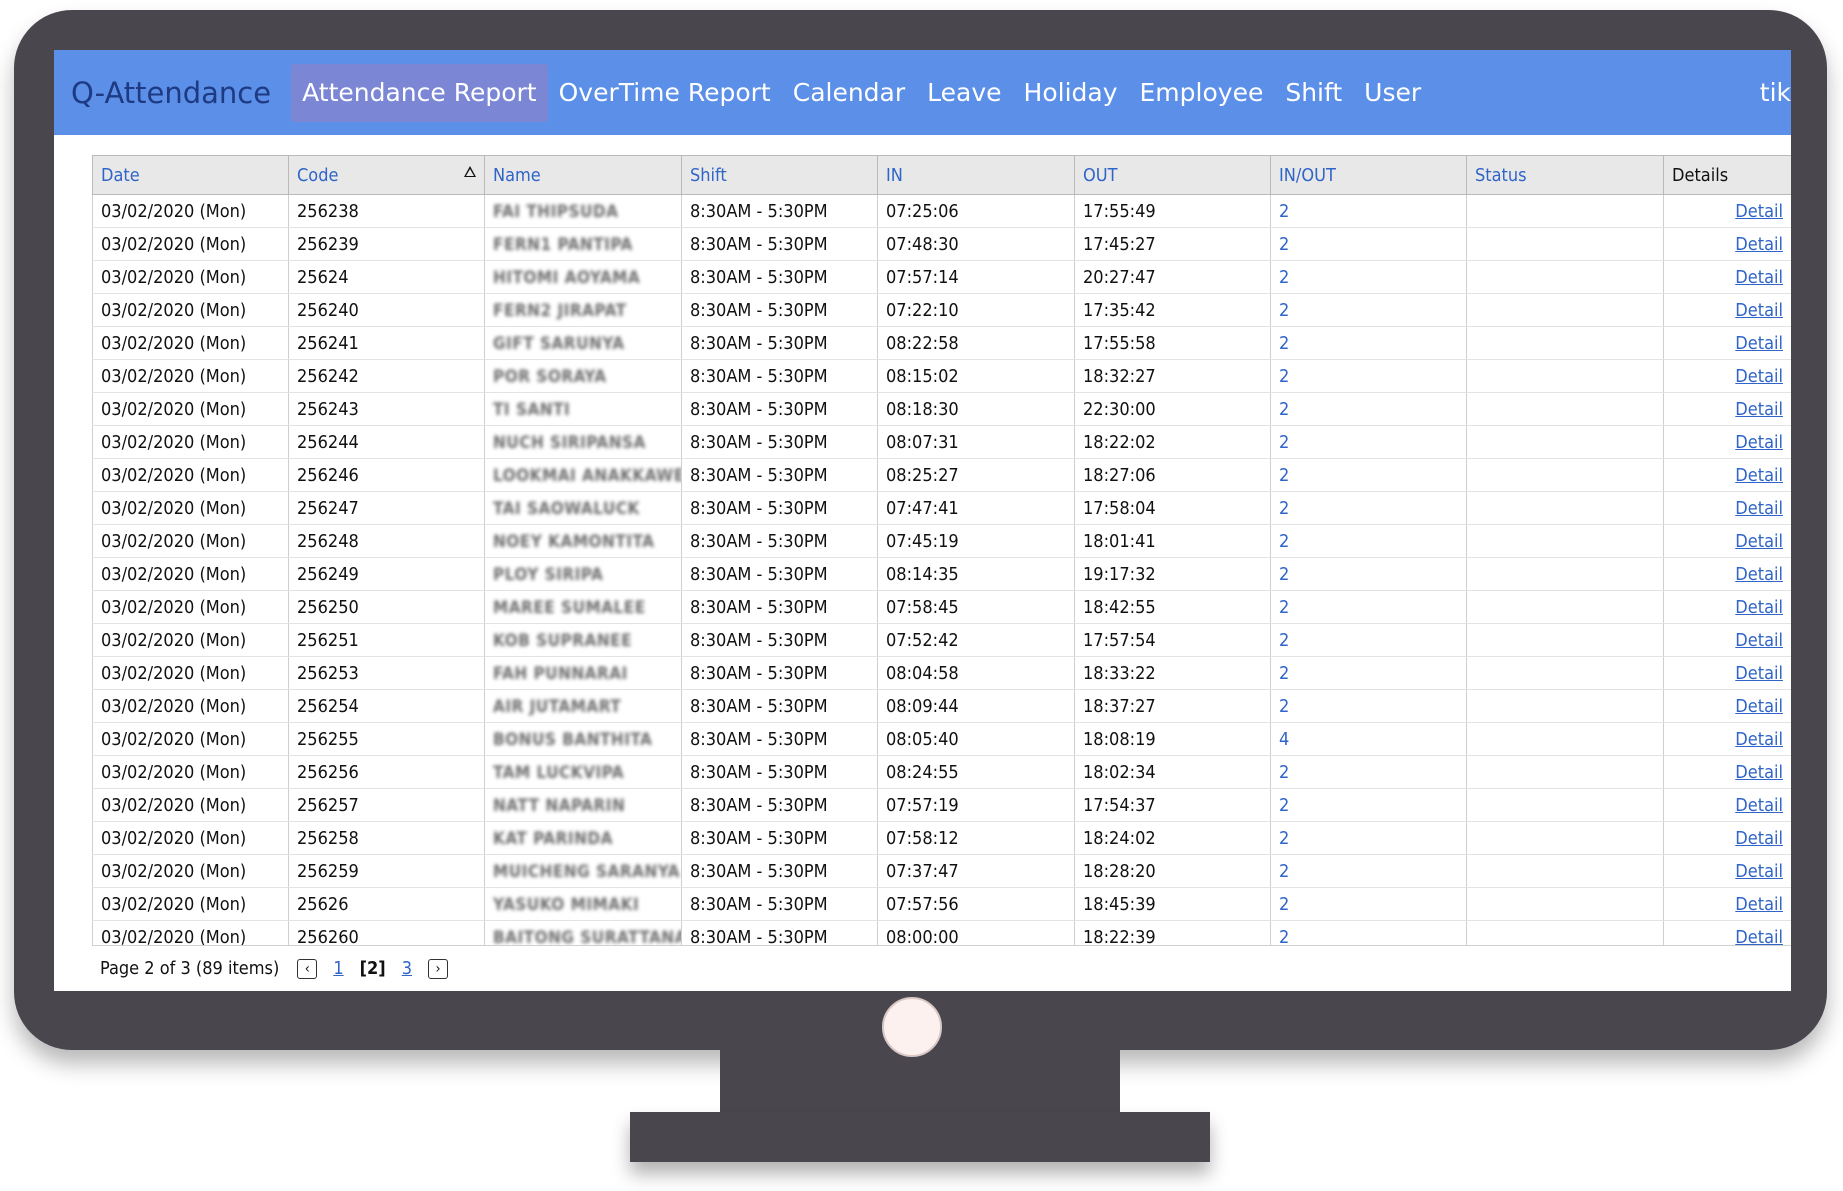 Image resolution: width=1843 pixels, height=1191 pixels. What do you see at coordinates (386, 211) in the screenshot?
I see `cell-code: 256238` at bounding box center [386, 211].